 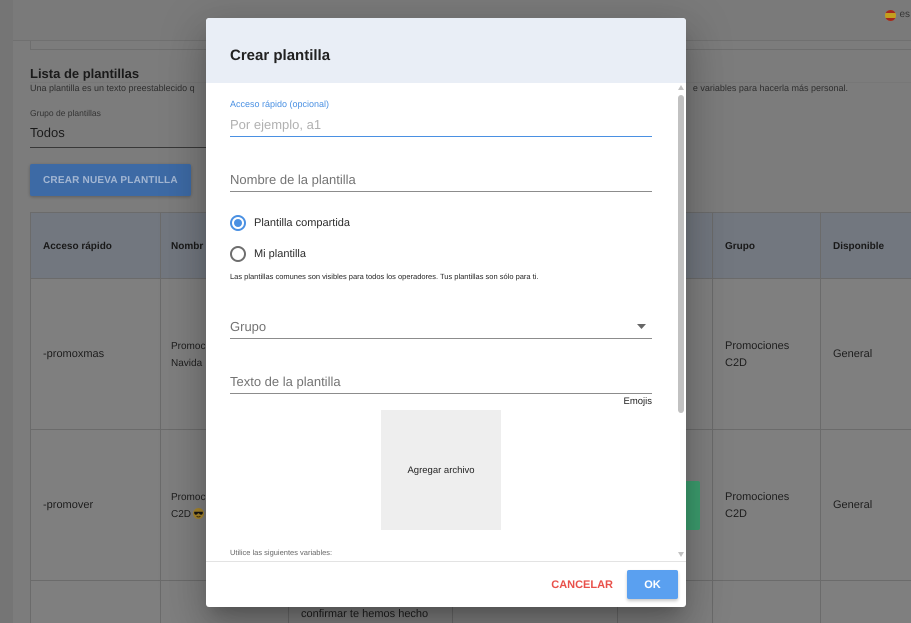 I want to click on create-template-button: CREAR NUEVA PLANTILLA, so click(x=110, y=180).